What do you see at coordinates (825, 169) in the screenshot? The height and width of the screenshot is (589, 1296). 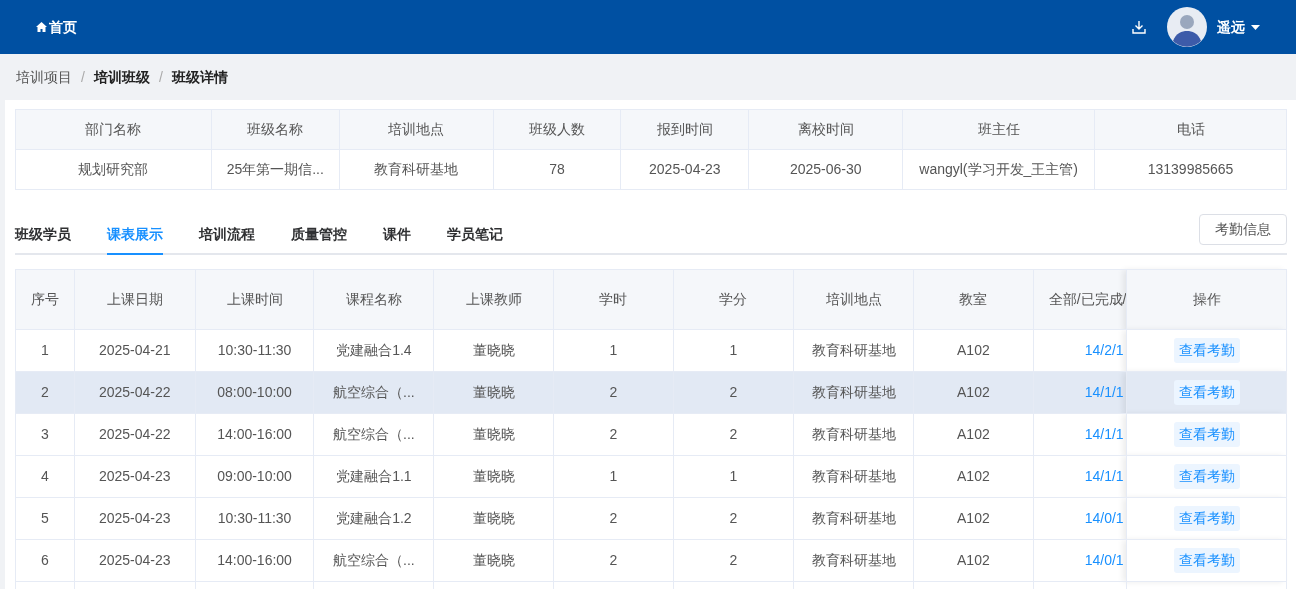 I see `table-cell: 2025-06-30` at bounding box center [825, 169].